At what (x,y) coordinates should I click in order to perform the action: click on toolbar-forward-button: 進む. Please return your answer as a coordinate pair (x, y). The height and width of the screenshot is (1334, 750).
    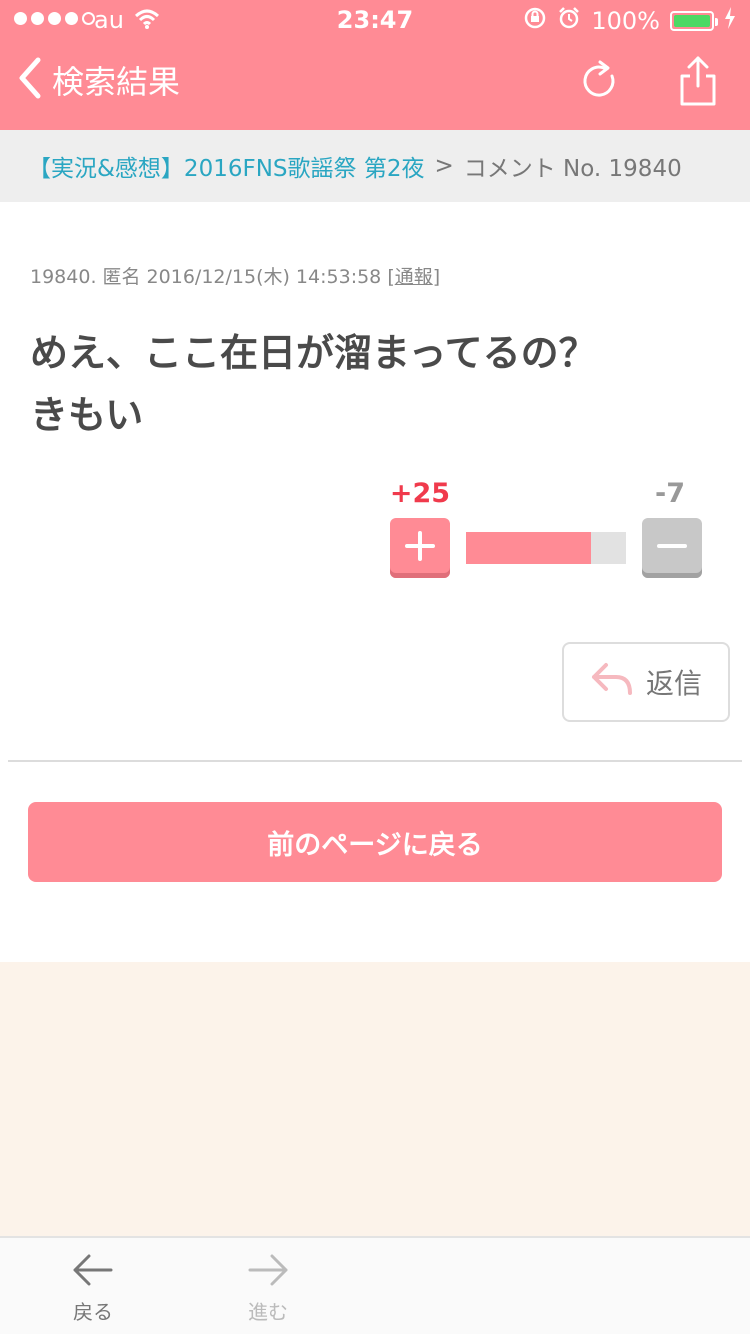
    Looking at the image, I should click on (268, 1288).